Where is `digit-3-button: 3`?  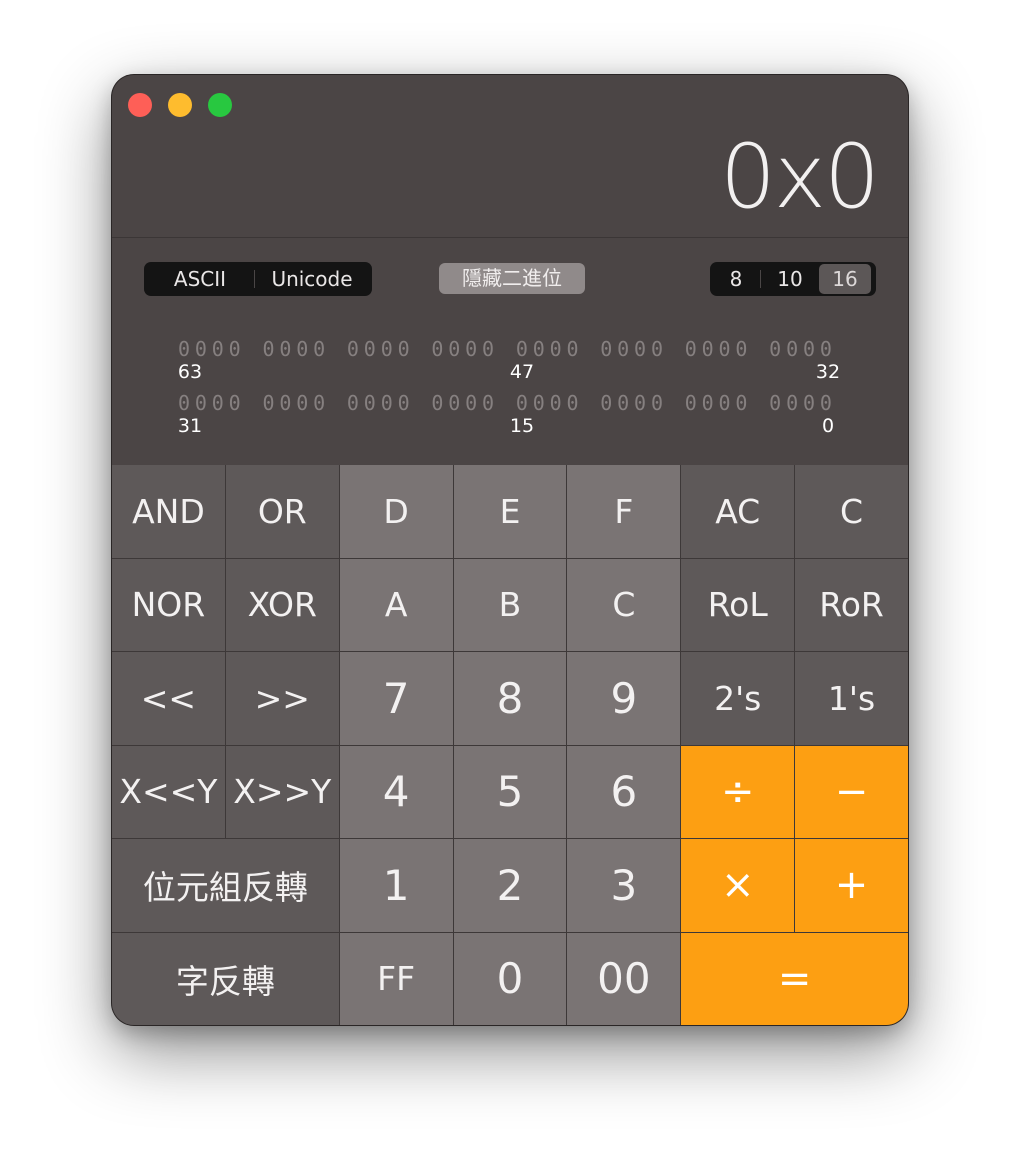 digit-3-button: 3 is located at coordinates (624, 885).